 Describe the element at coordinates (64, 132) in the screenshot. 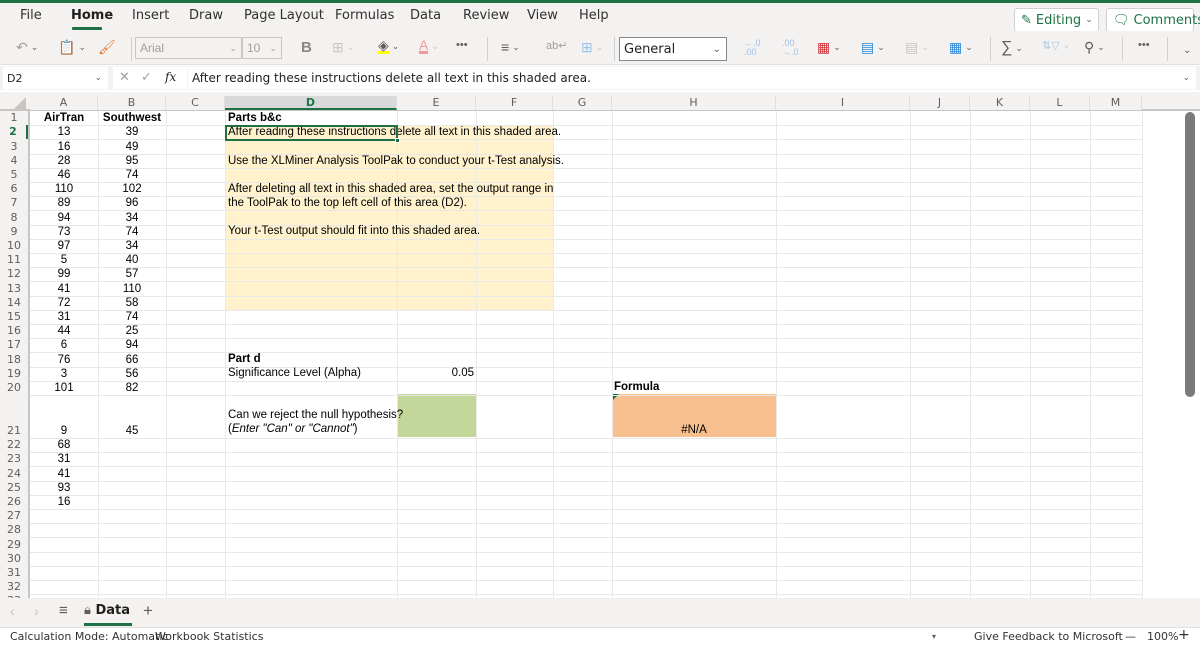

I see `airtran-value: 13` at that location.